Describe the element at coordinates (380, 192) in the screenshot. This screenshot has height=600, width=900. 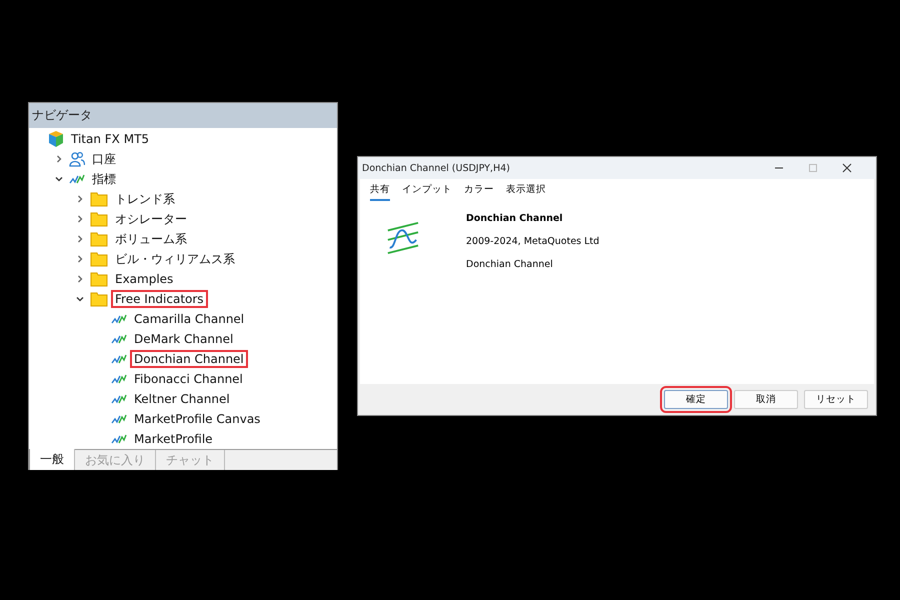
I see `dialog-tab: 共有` at that location.